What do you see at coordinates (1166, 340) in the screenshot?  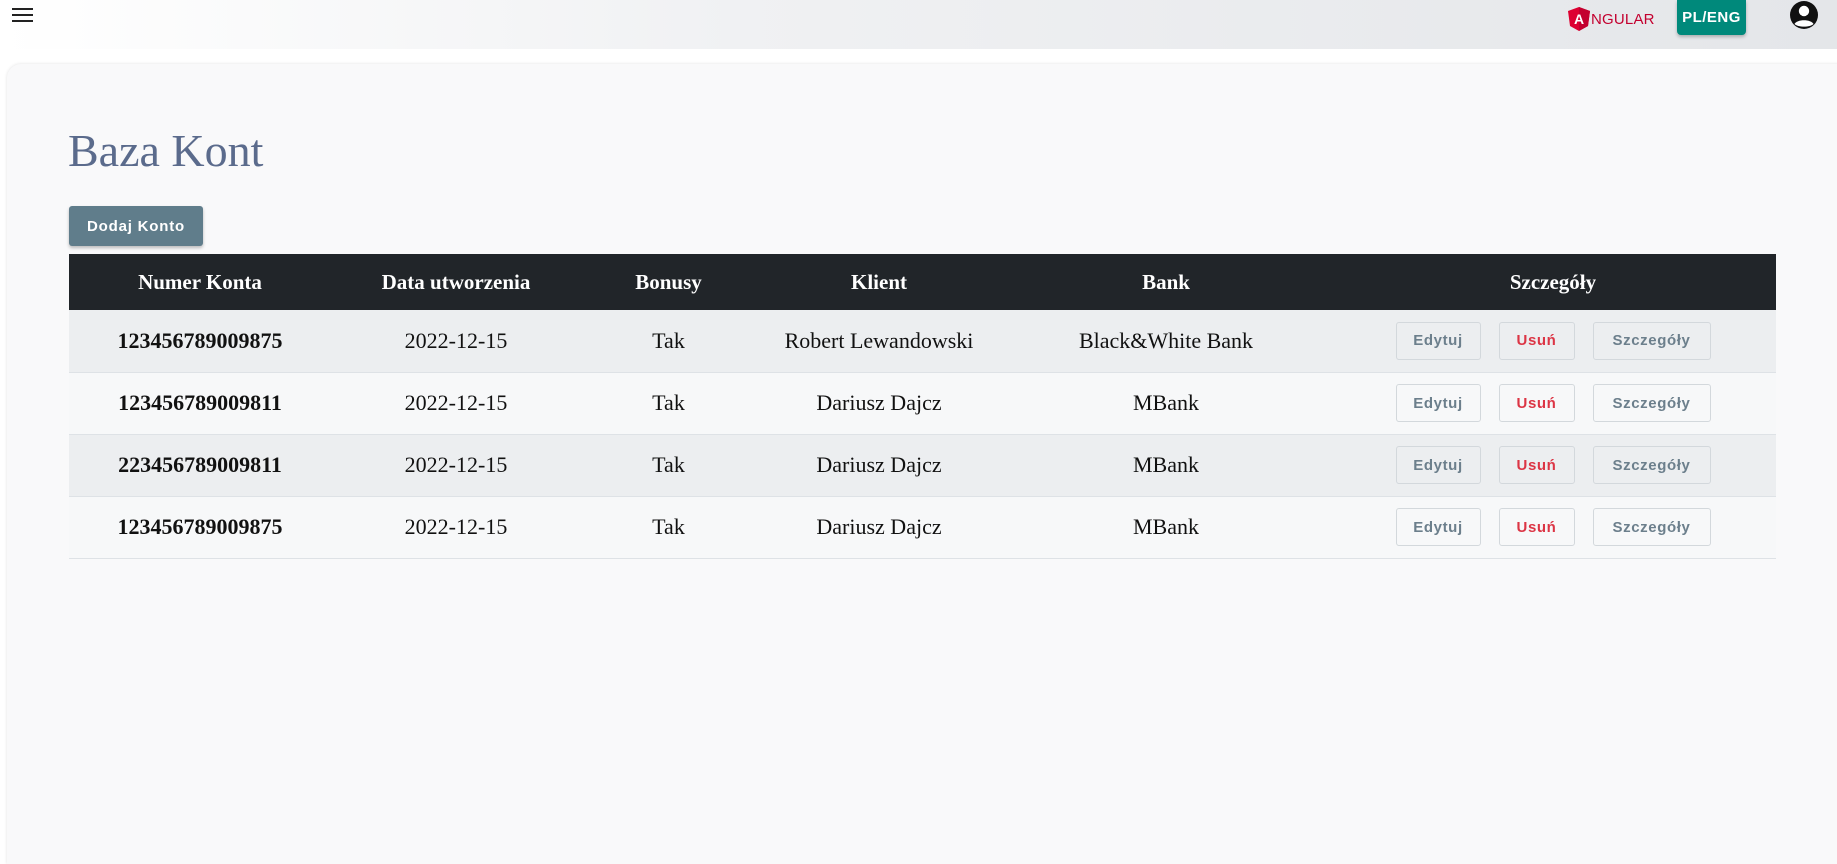 I see `bank-cell: Black&White Bank` at bounding box center [1166, 340].